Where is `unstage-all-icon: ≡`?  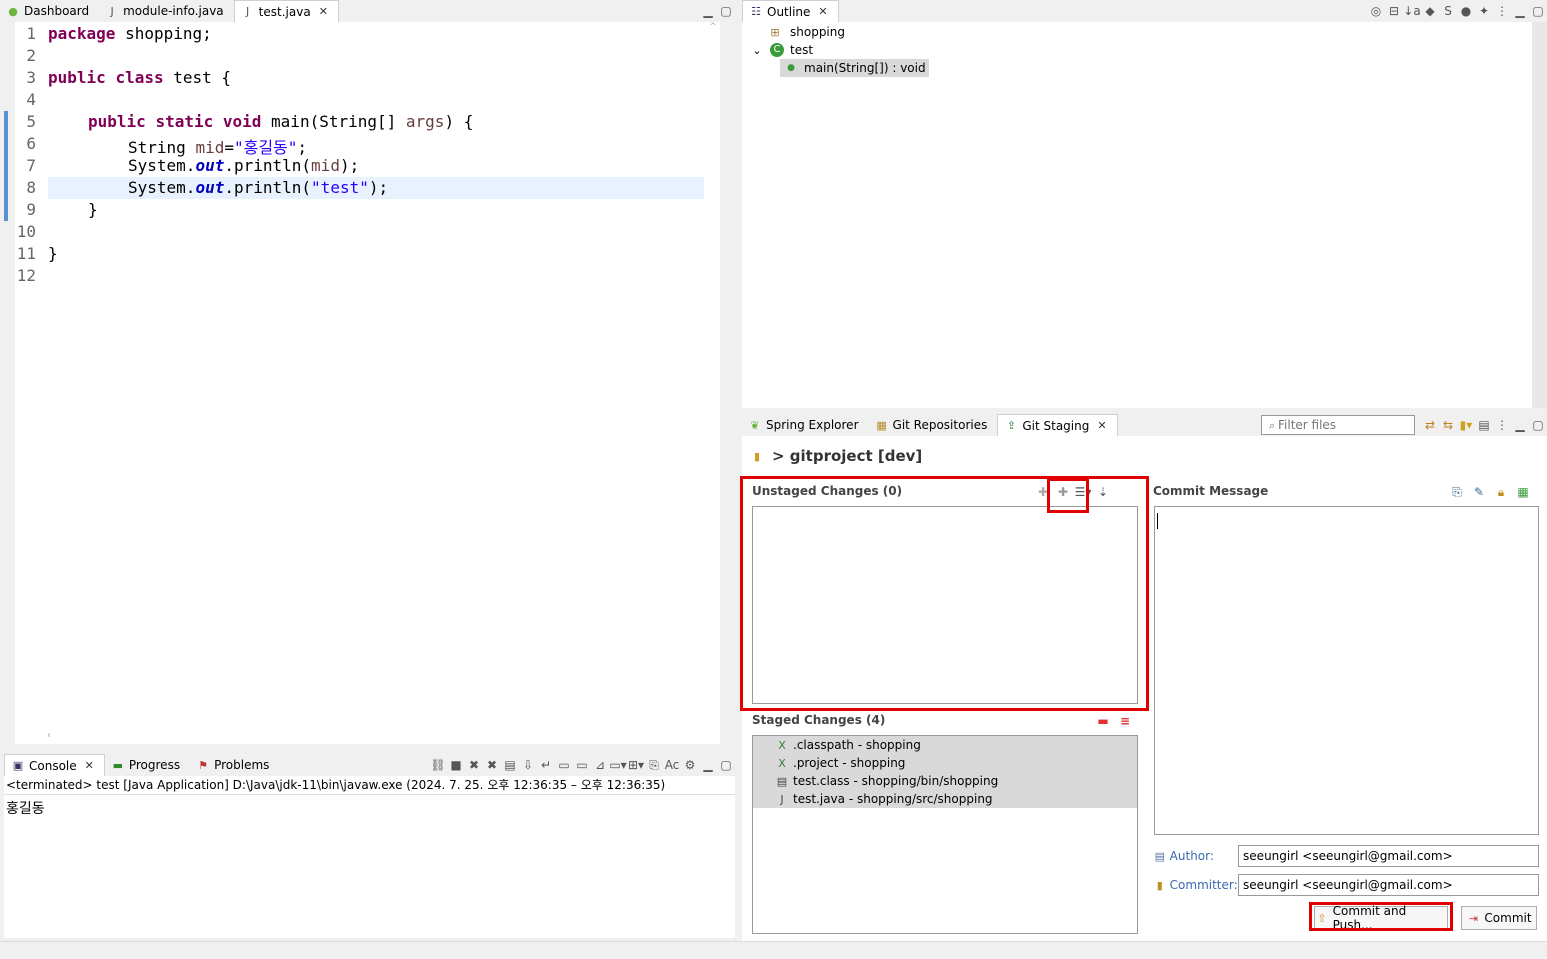
unstage-all-icon: ≡ is located at coordinates (1125, 721).